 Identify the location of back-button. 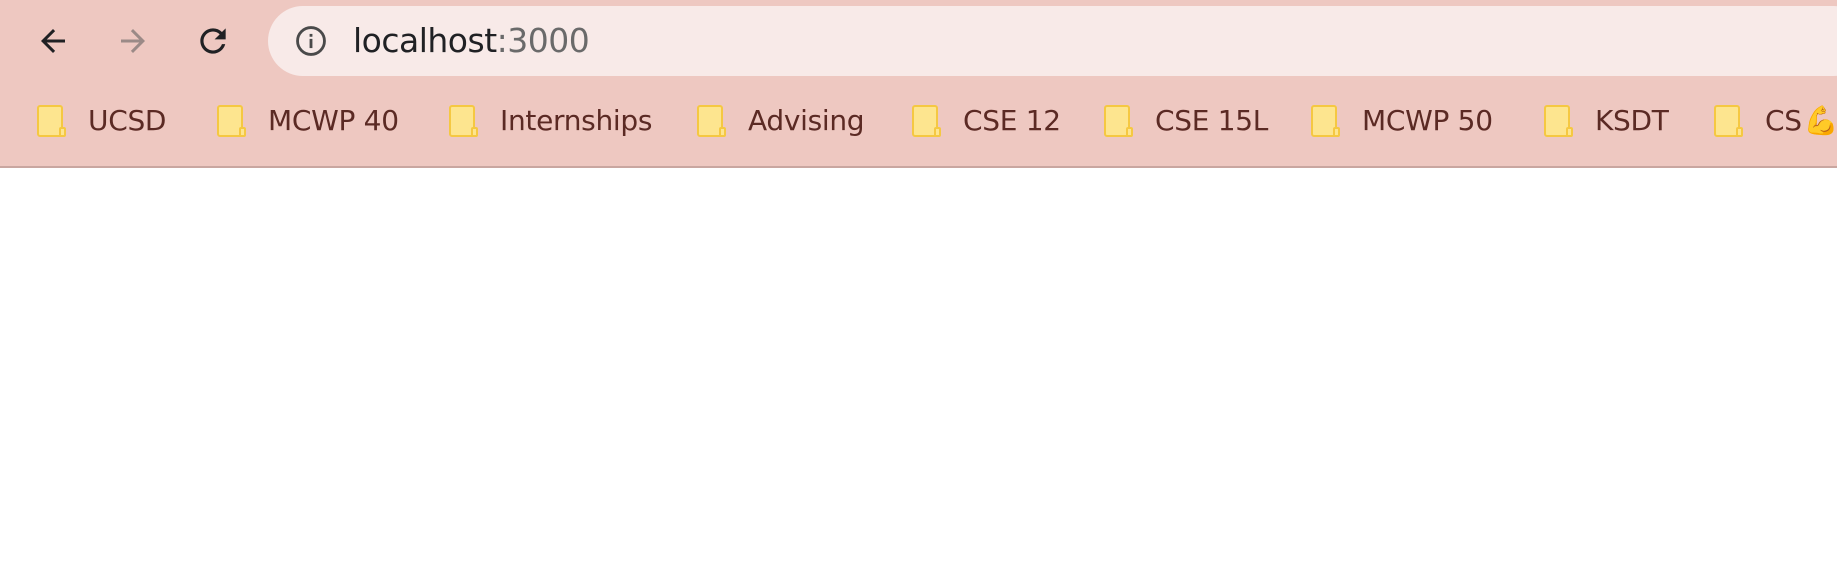
(53, 41).